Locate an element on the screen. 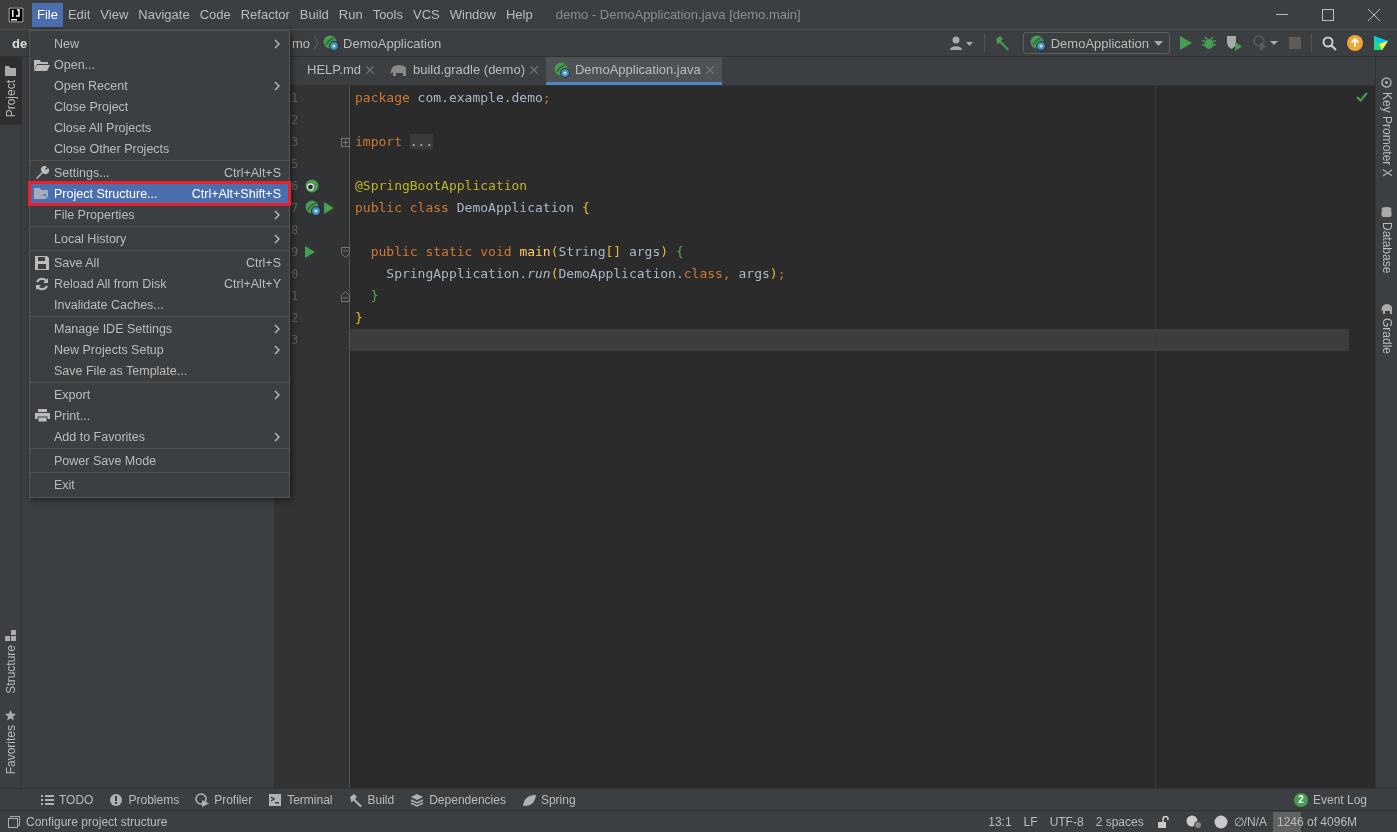 Image resolution: width=1397 pixels, height=832 pixels. wrench-icon is located at coordinates (42, 172).